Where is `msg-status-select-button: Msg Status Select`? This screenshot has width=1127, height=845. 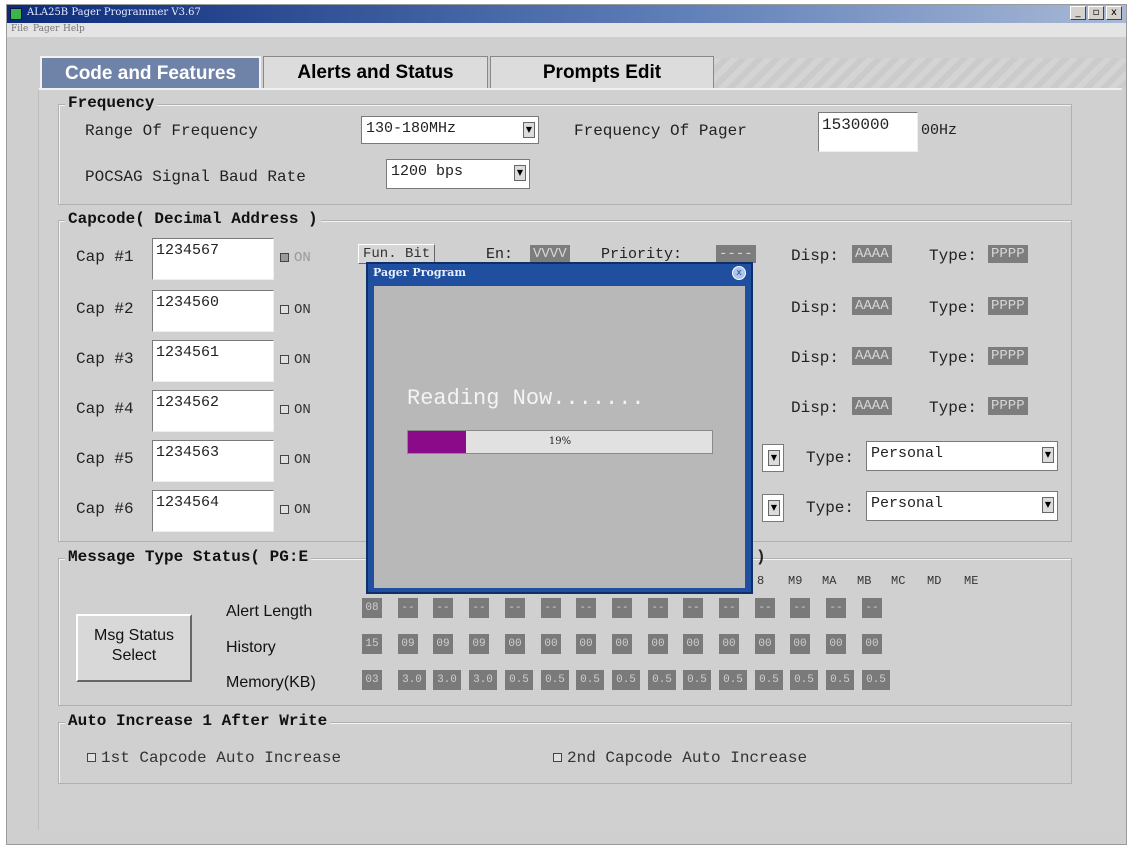 msg-status-select-button: Msg Status Select is located at coordinates (134, 648).